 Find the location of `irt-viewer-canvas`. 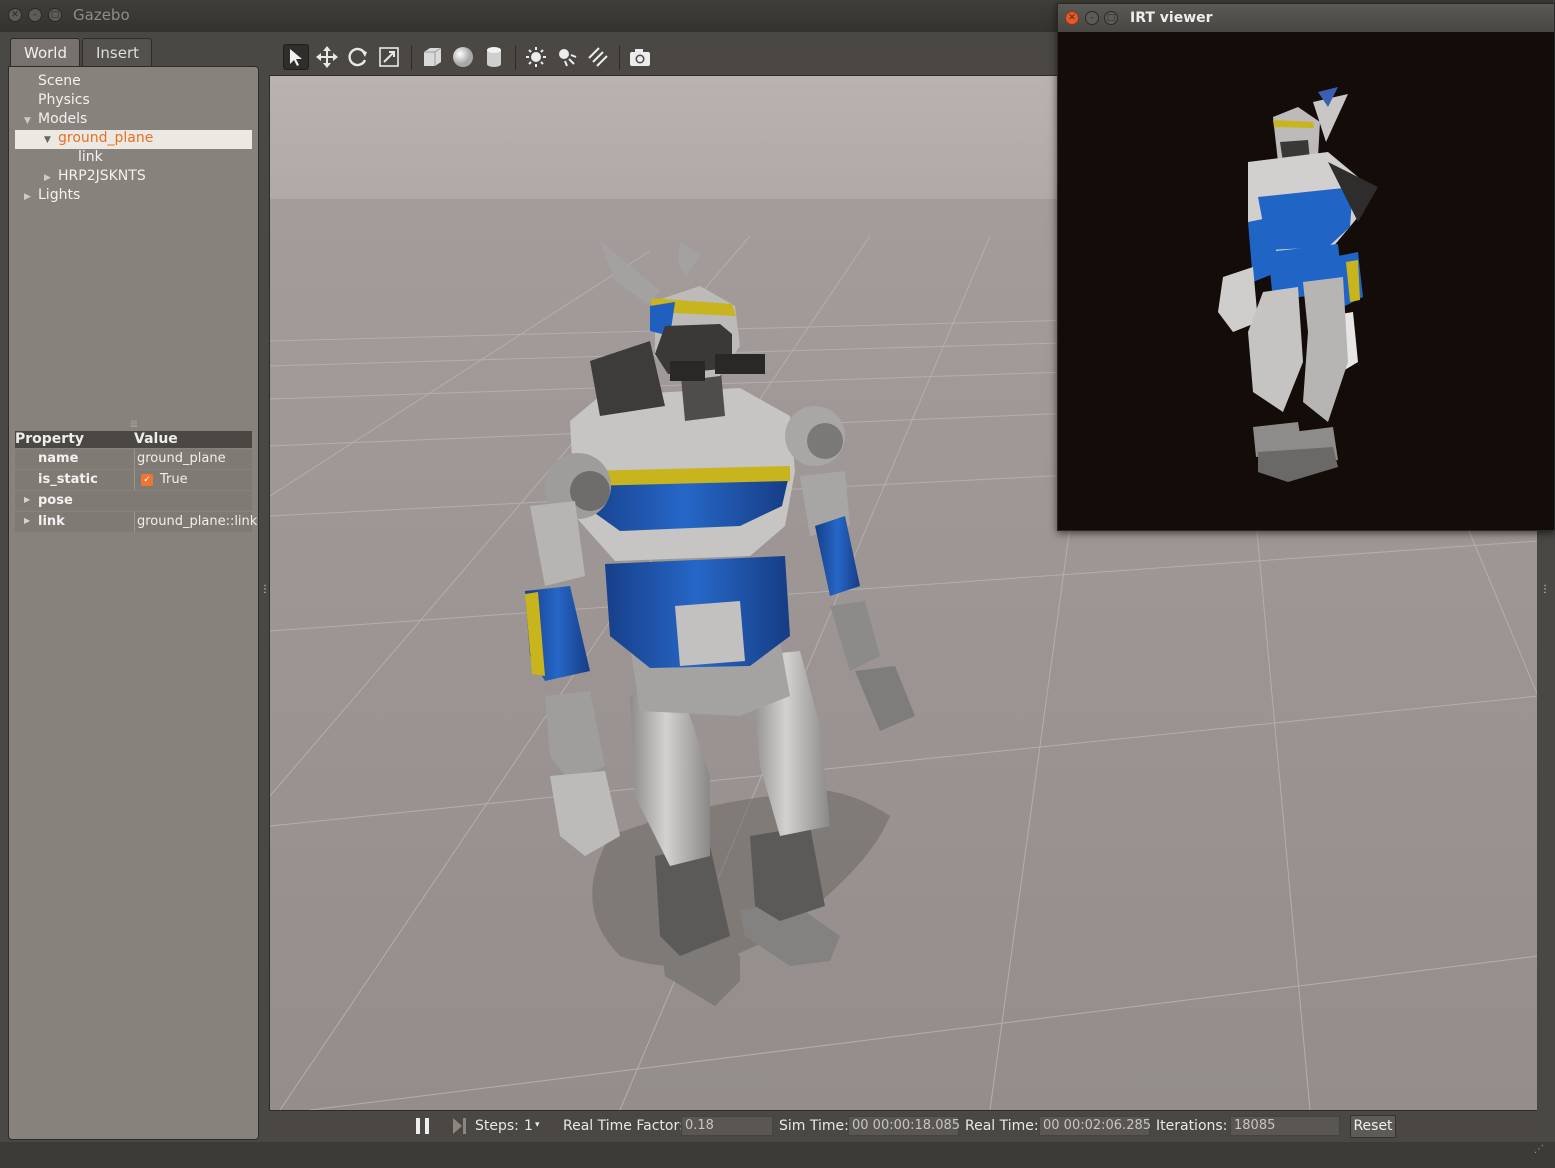

irt-viewer-canvas is located at coordinates (1306, 281).